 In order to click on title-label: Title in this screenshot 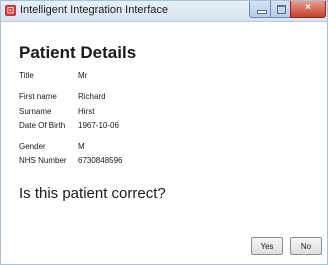, I will do `click(26, 75)`.